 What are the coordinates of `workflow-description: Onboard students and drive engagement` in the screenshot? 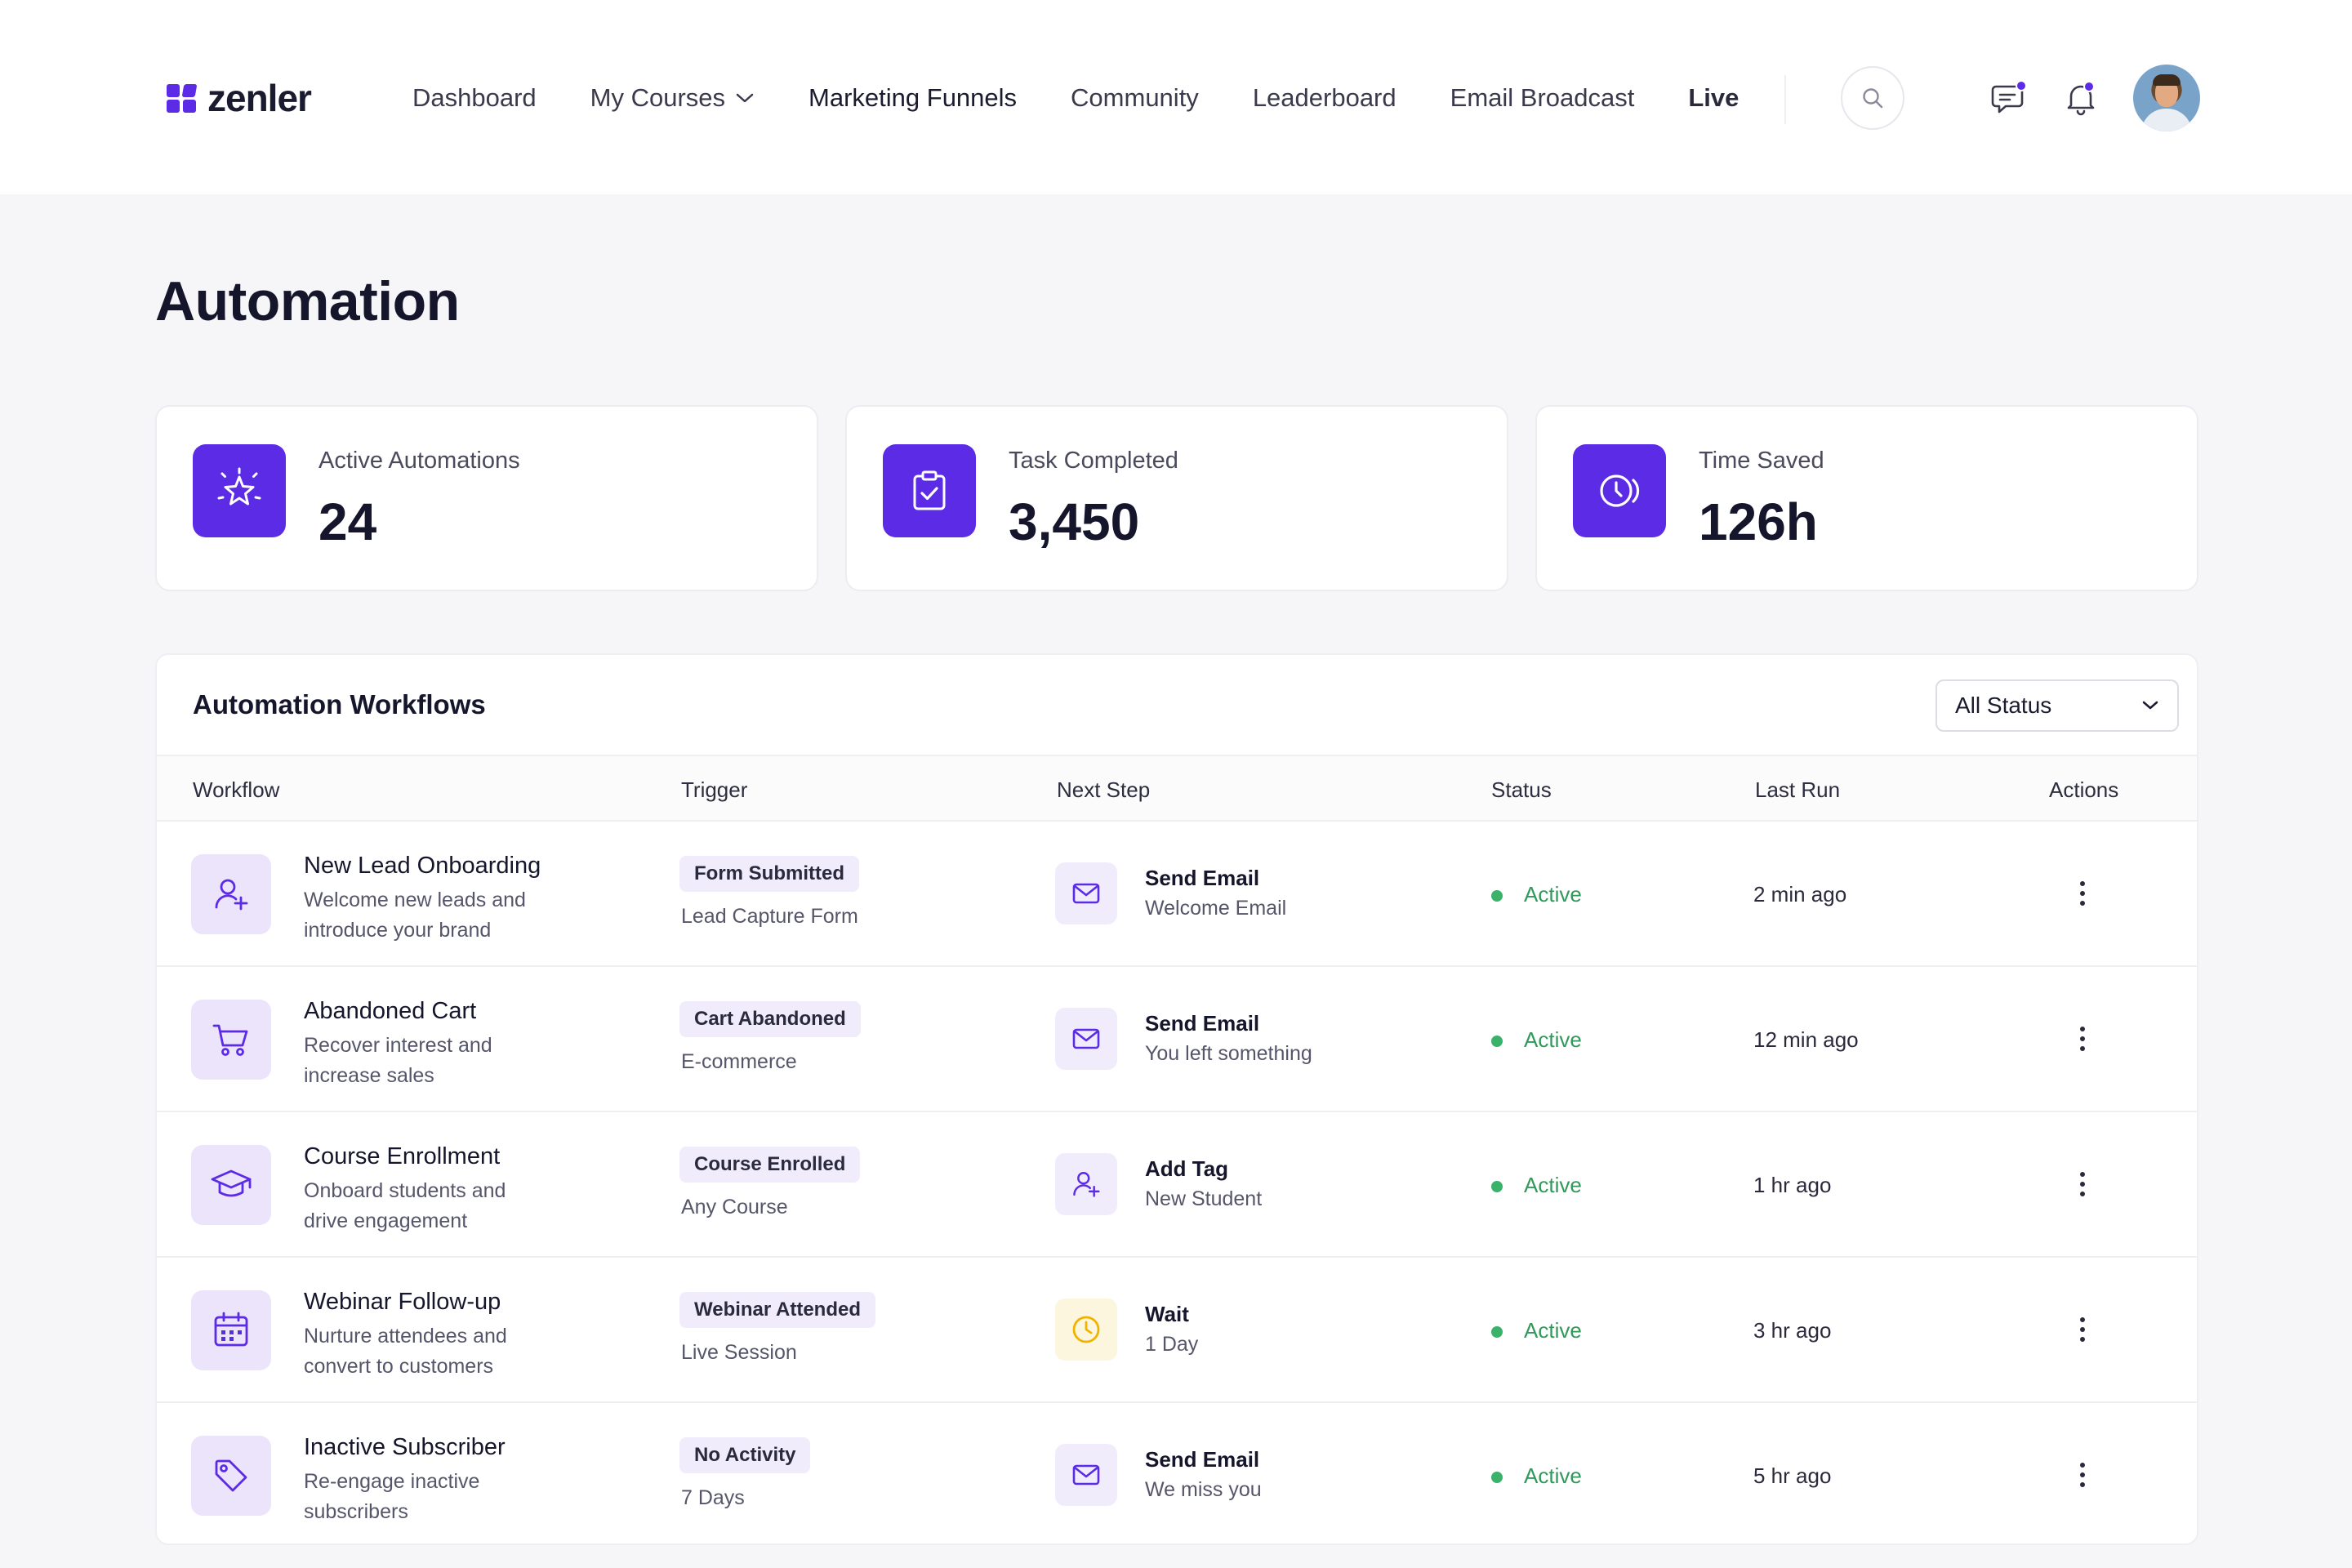 It's located at (405, 1205).